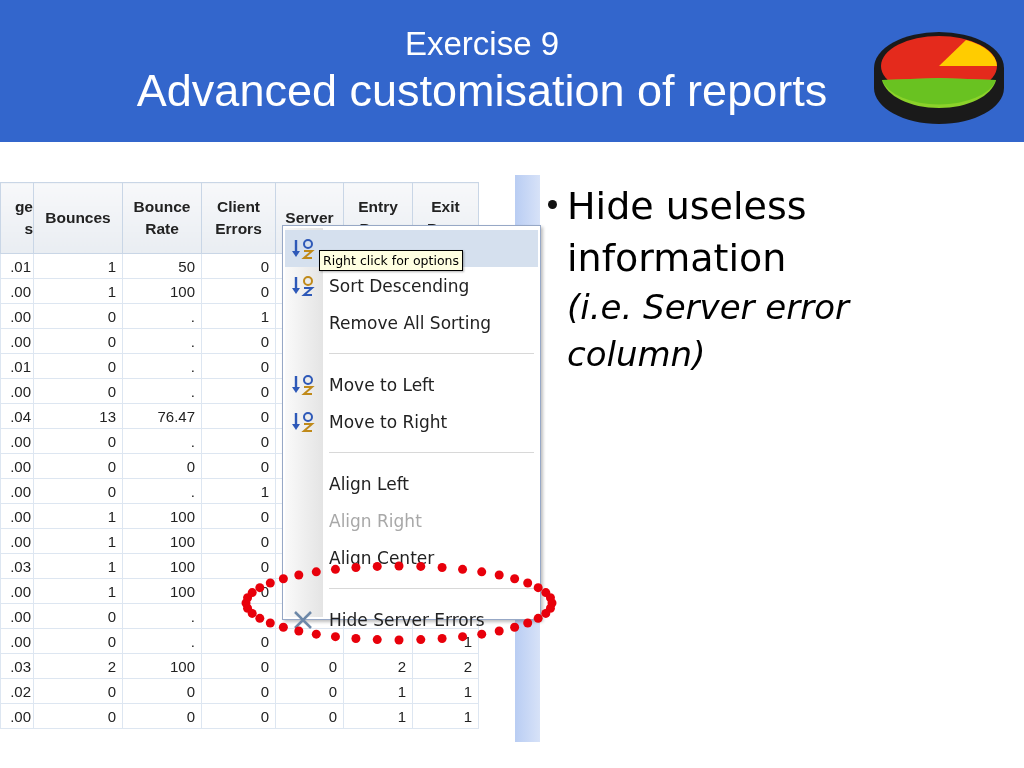  I want to click on table-cell: .04, so click(17, 416).